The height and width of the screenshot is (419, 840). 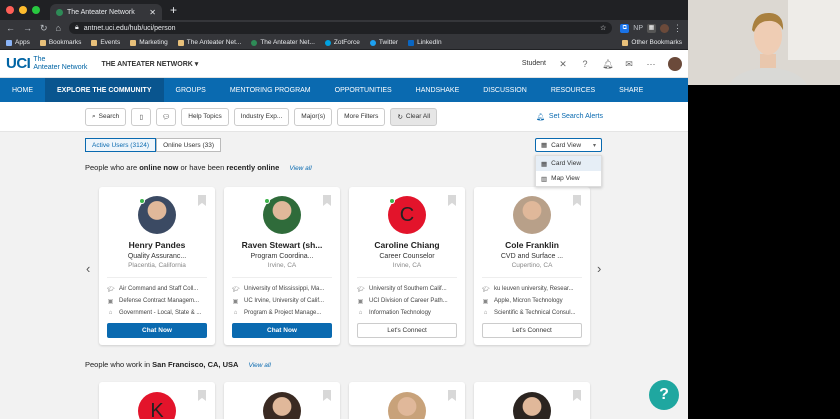 I want to click on person-card: K, so click(x=157, y=400).